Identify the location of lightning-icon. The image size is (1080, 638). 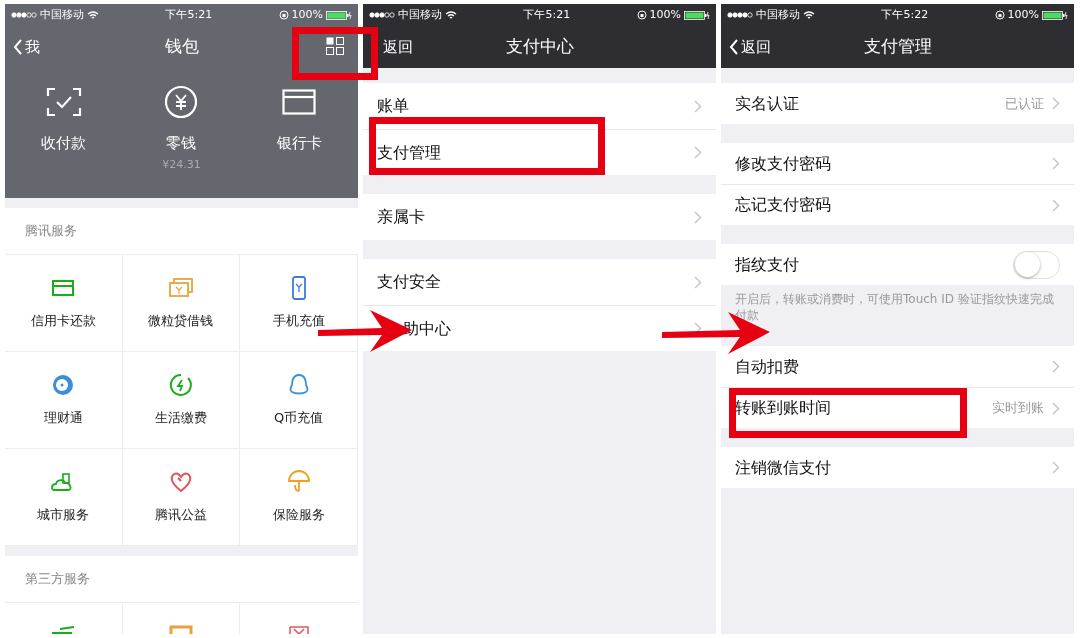
(181, 385).